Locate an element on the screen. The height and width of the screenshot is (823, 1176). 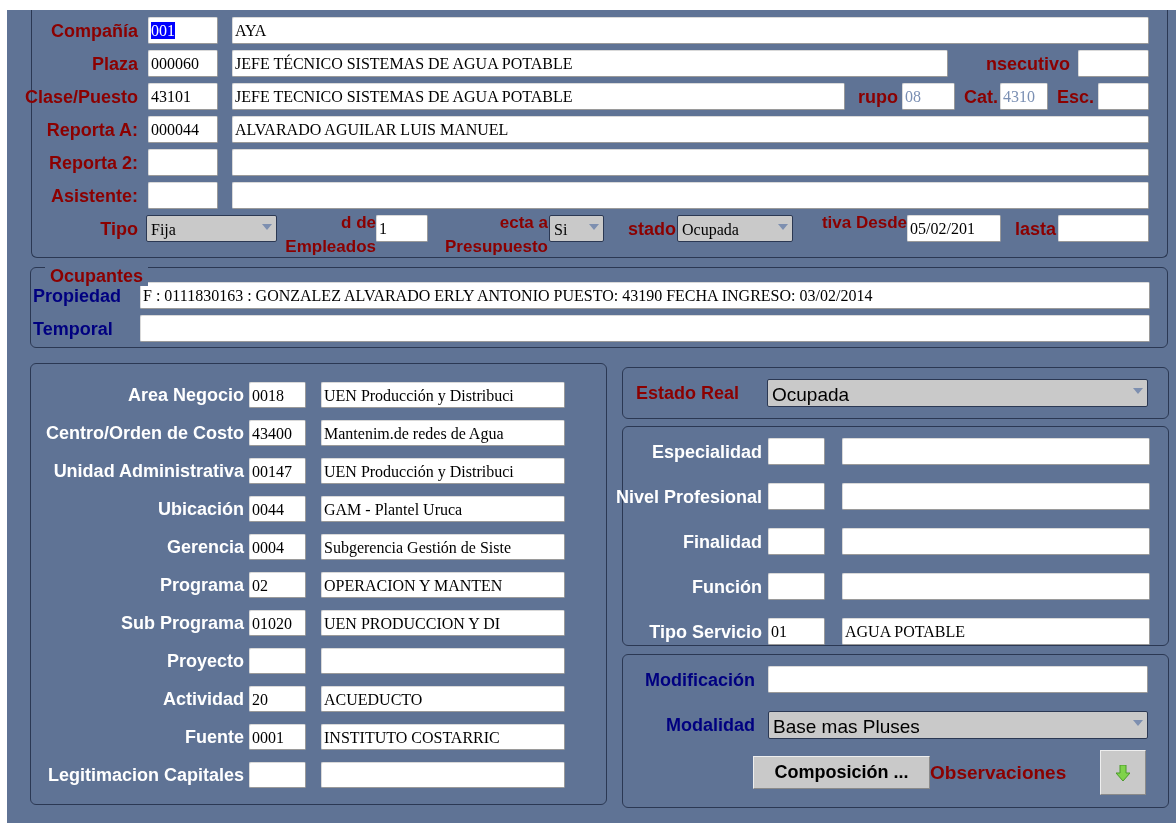
text-field: 0018 is located at coordinates (277, 395).